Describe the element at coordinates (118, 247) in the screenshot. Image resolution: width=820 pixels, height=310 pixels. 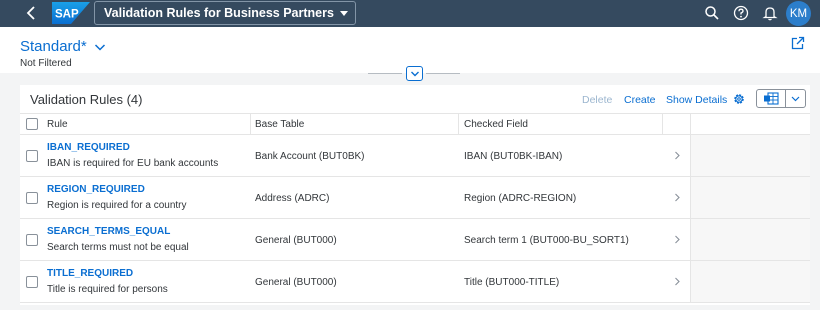
I see `rule-description: Search terms must not be equal` at that location.